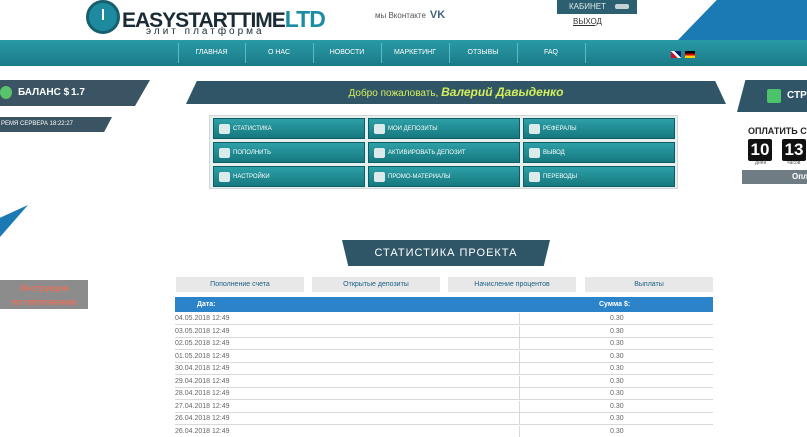  I want to click on hours-counter: 13, so click(794, 150).